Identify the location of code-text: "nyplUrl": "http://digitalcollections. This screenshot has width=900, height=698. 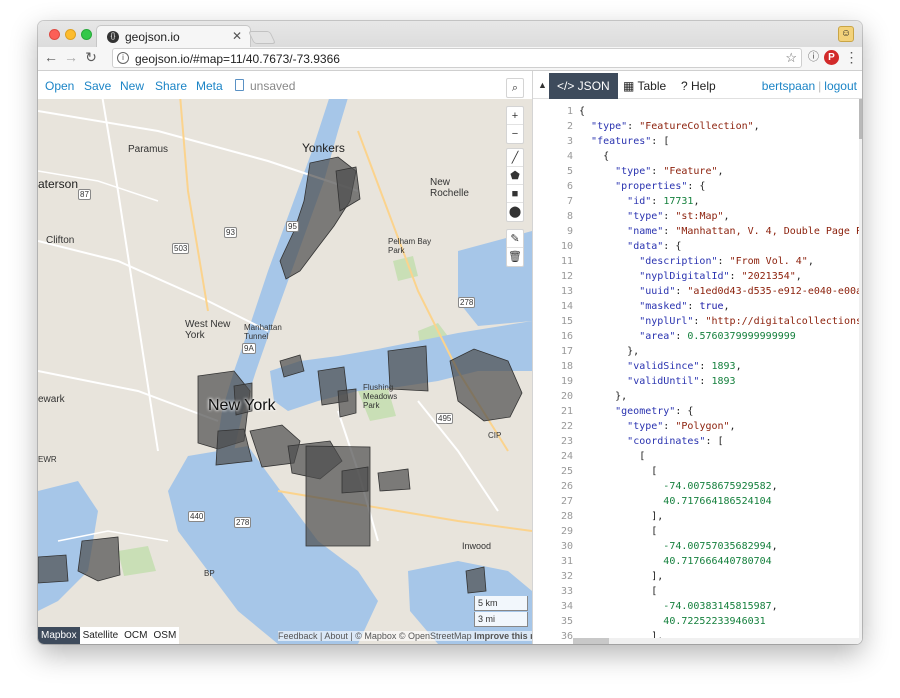
(749, 321).